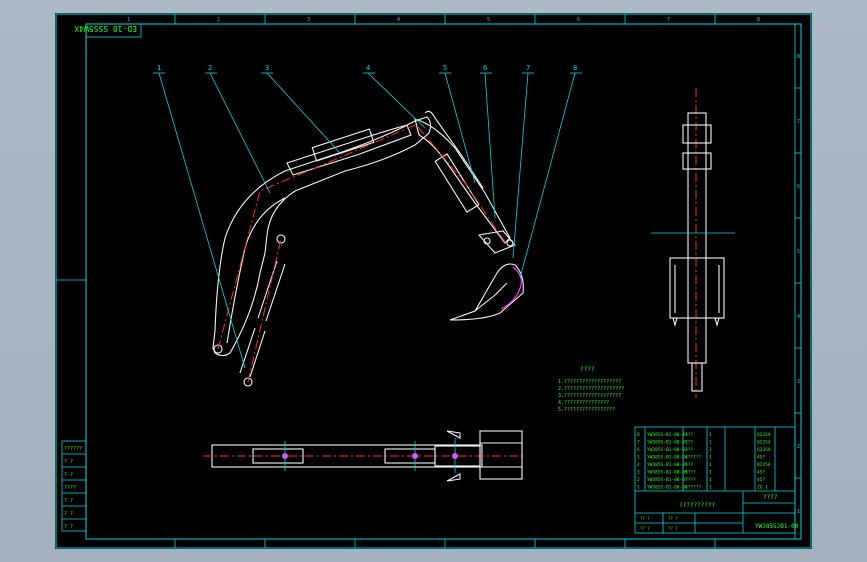 Image resolution: width=867 pixels, height=562 pixels. What do you see at coordinates (667, 450) in the screenshot?
I see `bom-cell: YW385S-B1-00-03` at bounding box center [667, 450].